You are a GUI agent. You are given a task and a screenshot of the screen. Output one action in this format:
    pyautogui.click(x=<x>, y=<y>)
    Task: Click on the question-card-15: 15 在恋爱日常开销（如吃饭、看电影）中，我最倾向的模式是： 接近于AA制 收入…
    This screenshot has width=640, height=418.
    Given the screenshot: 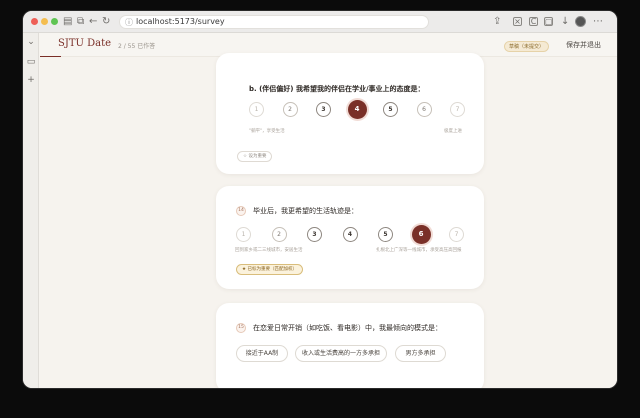 What is the action you would take?
    pyautogui.click(x=350, y=345)
    